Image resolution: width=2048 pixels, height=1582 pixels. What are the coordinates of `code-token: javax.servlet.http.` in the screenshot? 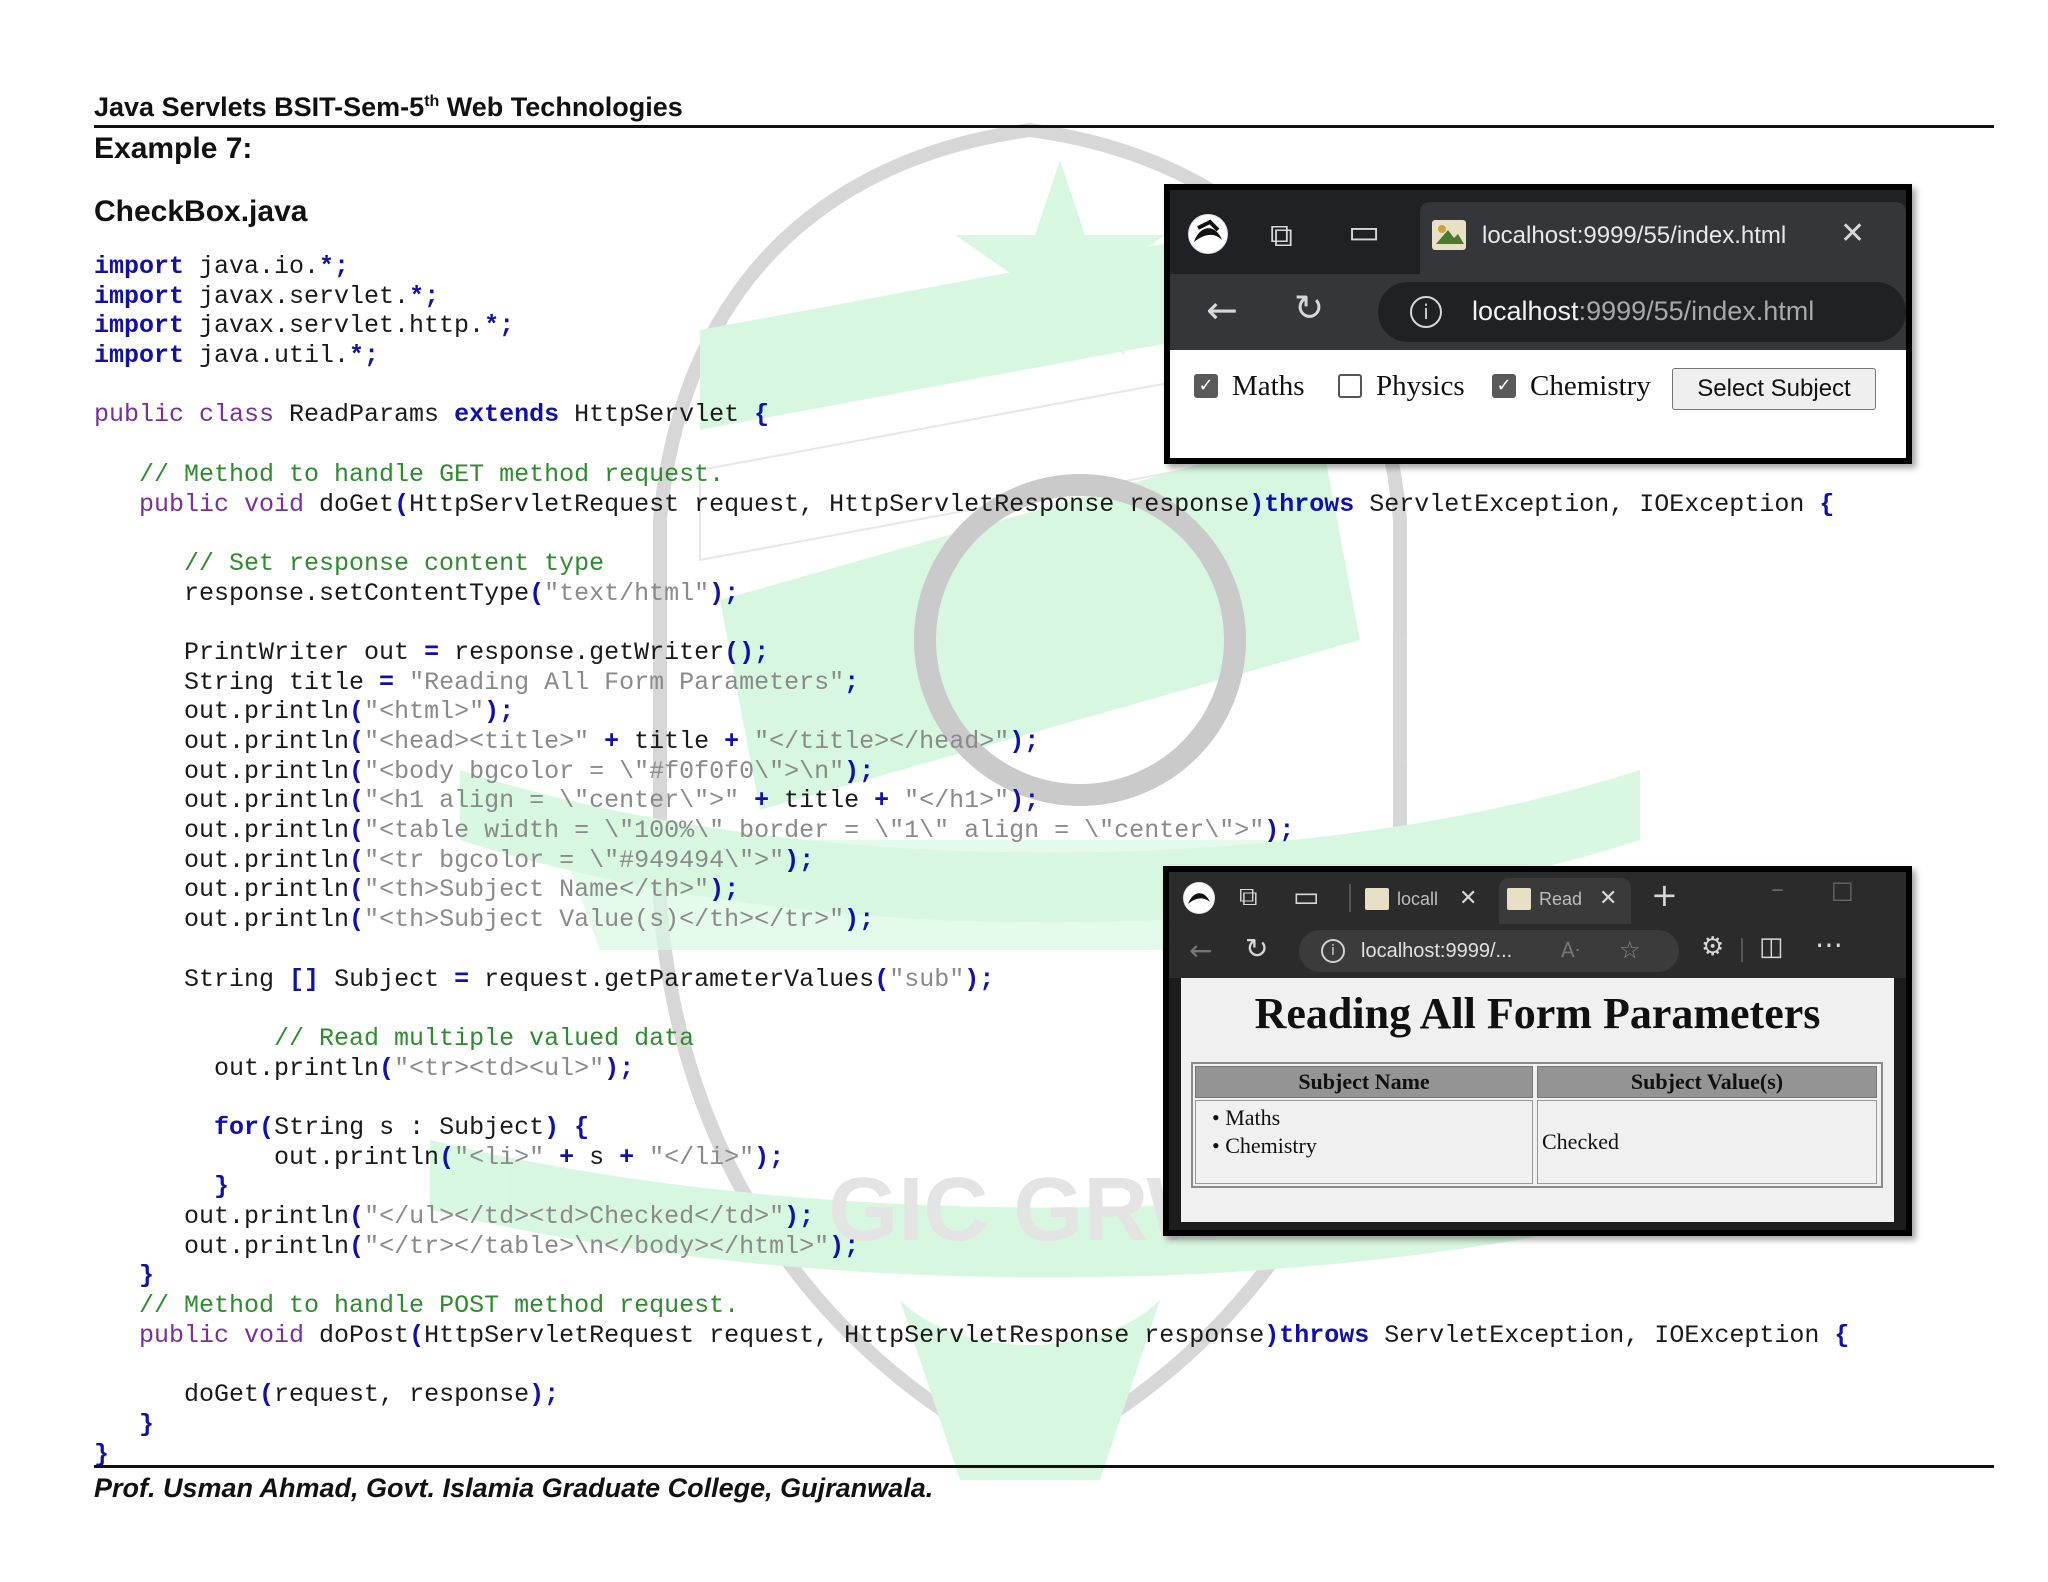 It's located at (334, 326).